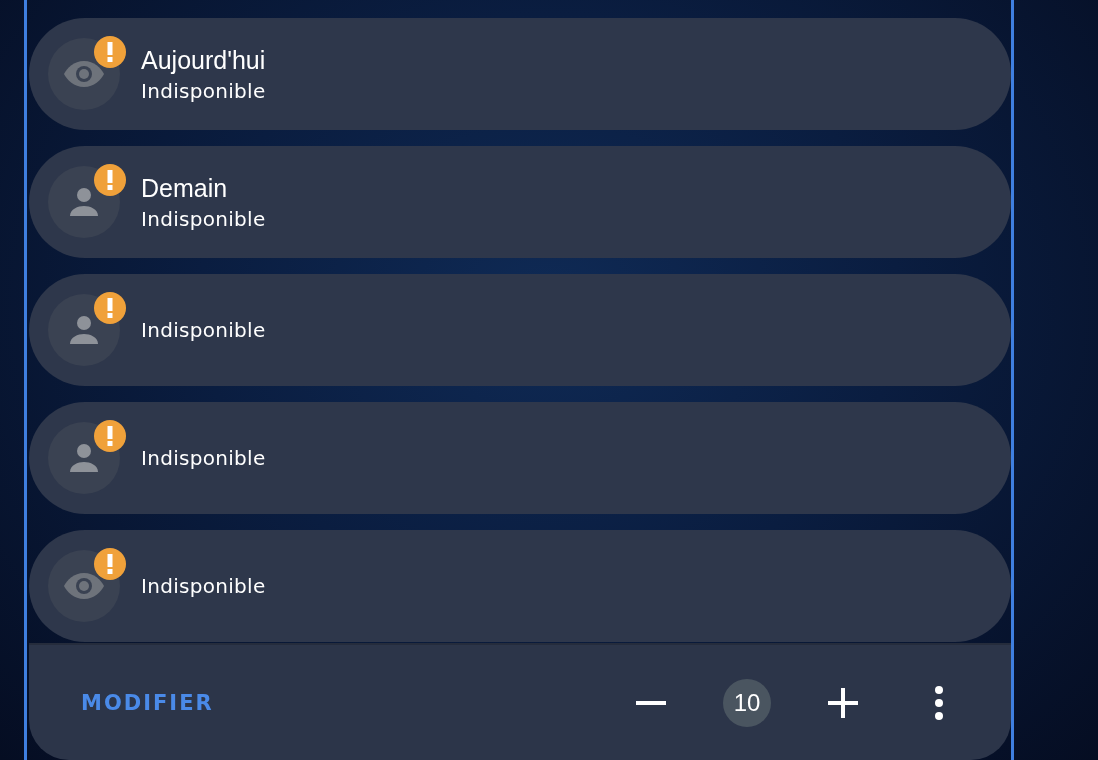  I want to click on entity-row: Aujourd'hui Indisponible, so click(520, 74).